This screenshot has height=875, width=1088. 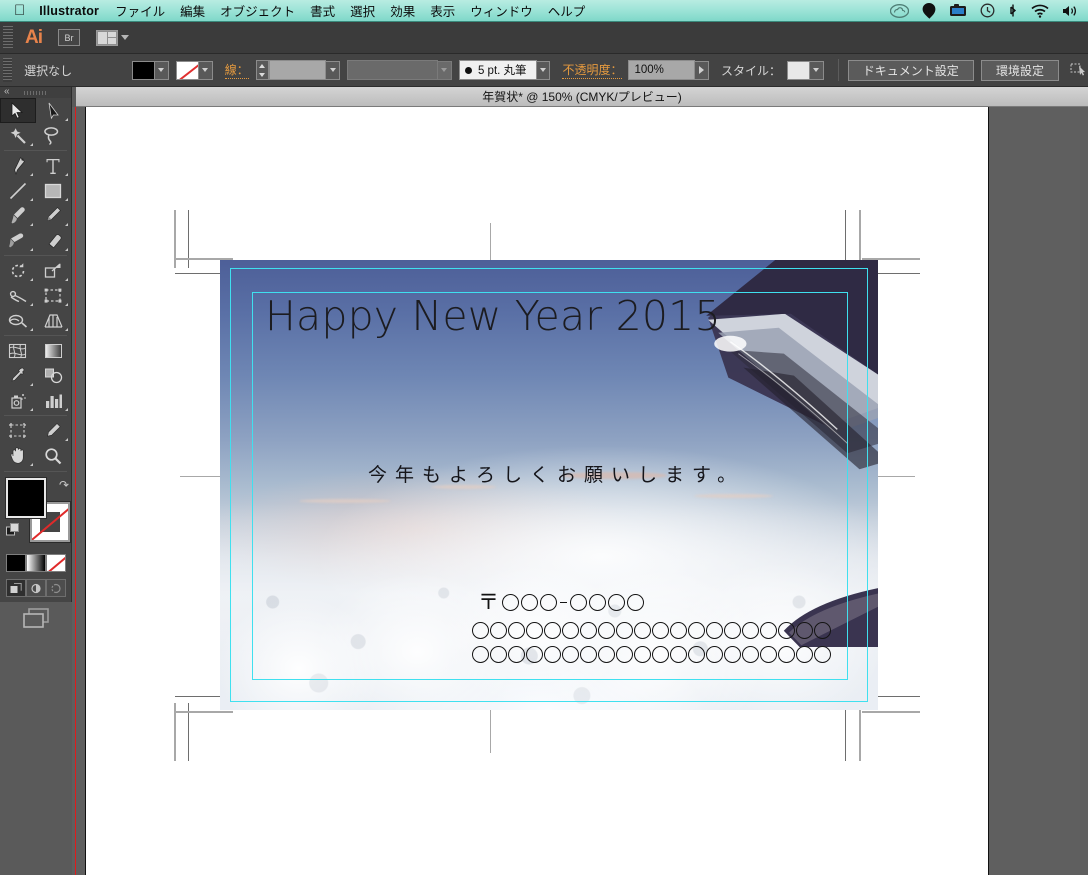 What do you see at coordinates (56, 588) in the screenshot?
I see `draw-inside-icon` at bounding box center [56, 588].